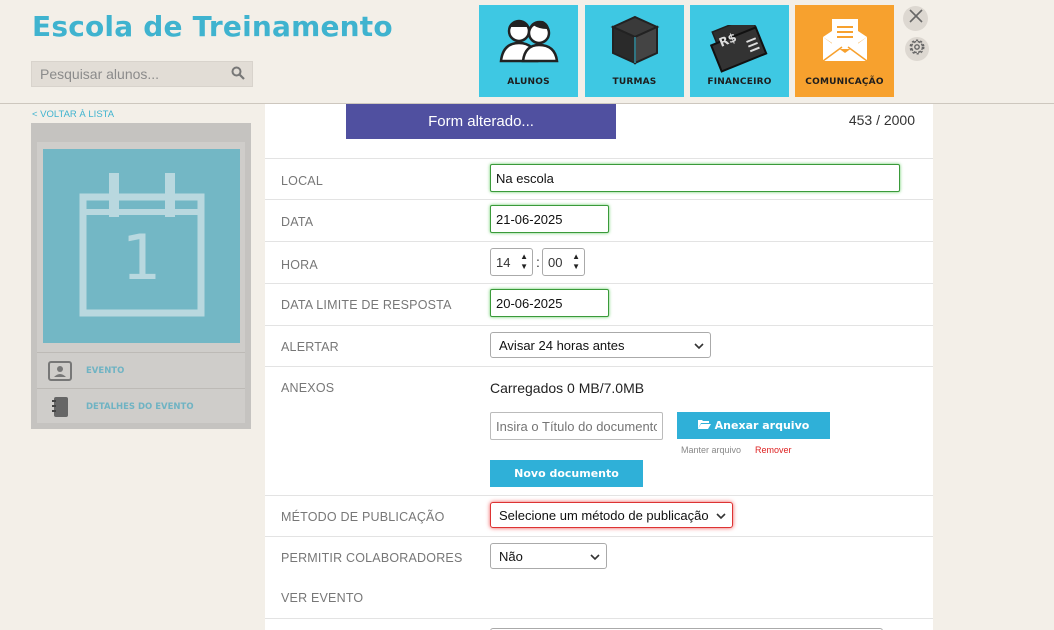 This screenshot has width=1054, height=630. What do you see at coordinates (634, 82) in the screenshot?
I see `nav-label: TURMAS` at bounding box center [634, 82].